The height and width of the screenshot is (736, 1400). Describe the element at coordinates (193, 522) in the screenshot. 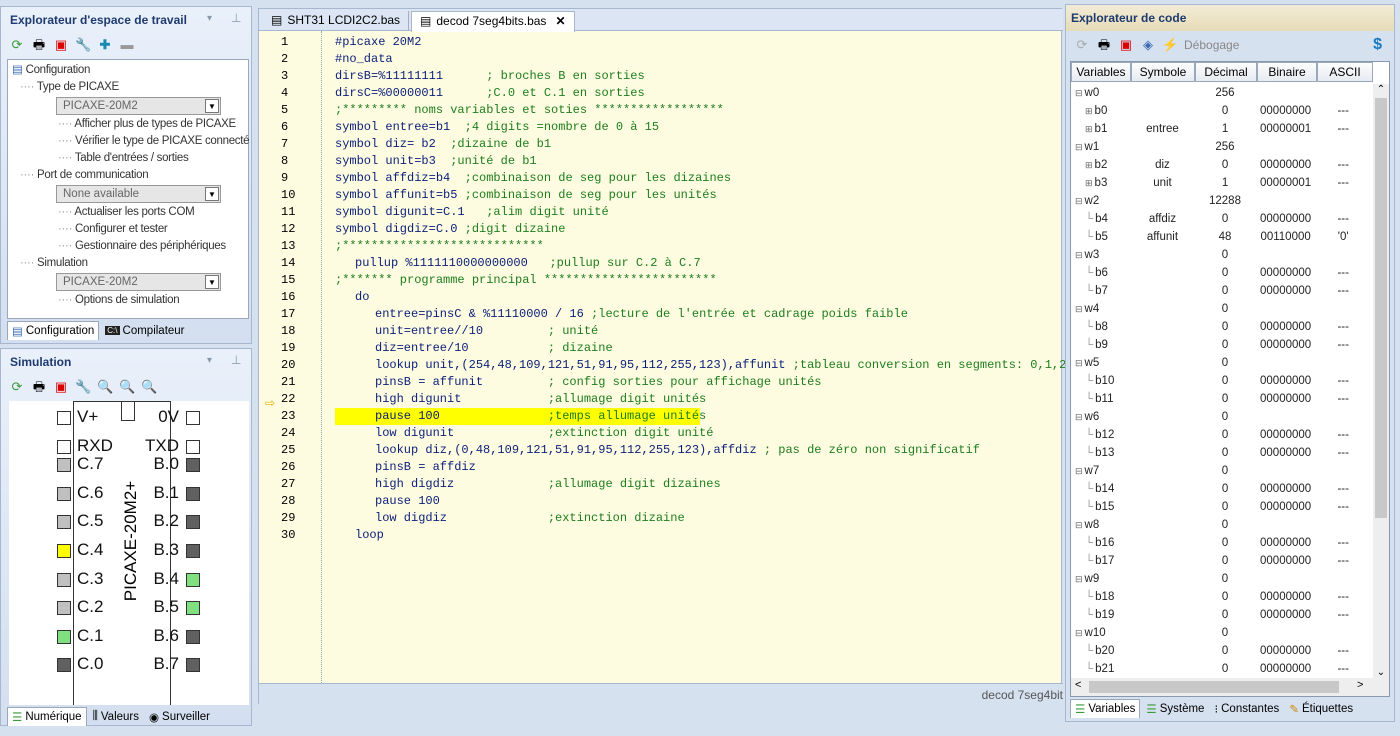

I see `pin-b2` at that location.